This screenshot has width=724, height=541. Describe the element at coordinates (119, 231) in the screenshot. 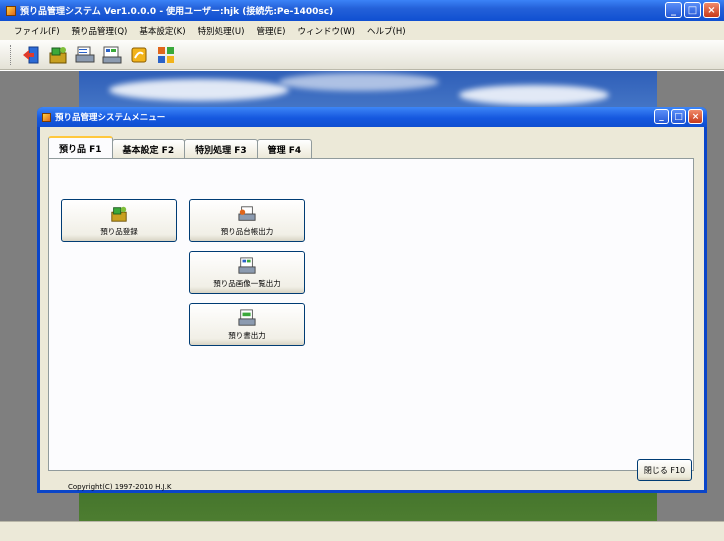

I see `deposit-register-label: 預り品登録` at that location.